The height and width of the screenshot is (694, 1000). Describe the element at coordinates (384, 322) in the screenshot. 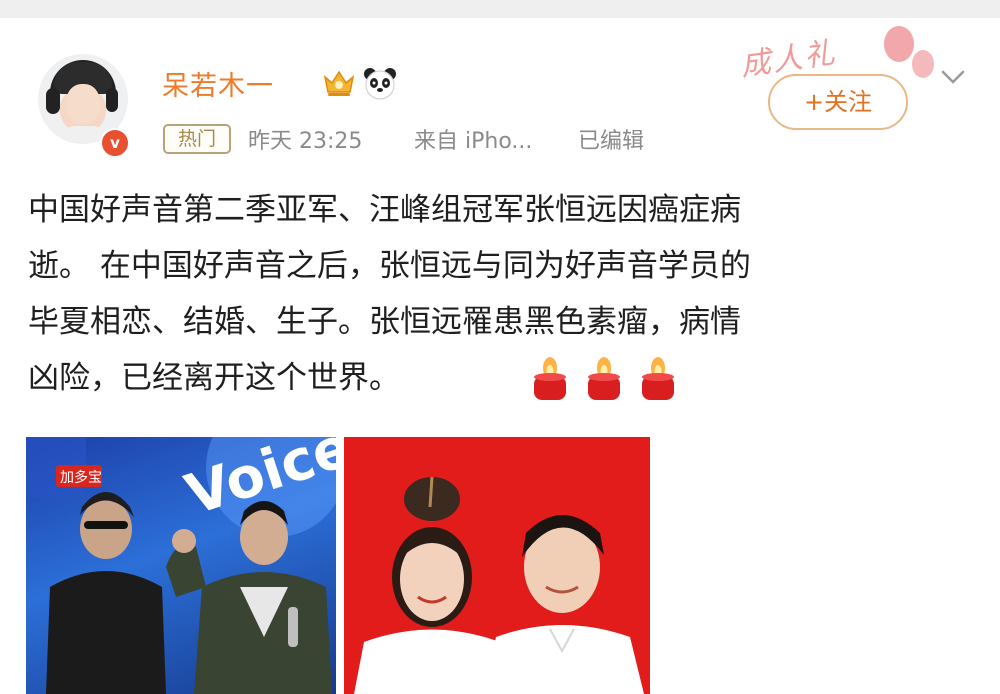

I see `post-text-line: 毕夏相恋、结婚、生子。张恒远罹患黑色素瘤，病情` at that location.